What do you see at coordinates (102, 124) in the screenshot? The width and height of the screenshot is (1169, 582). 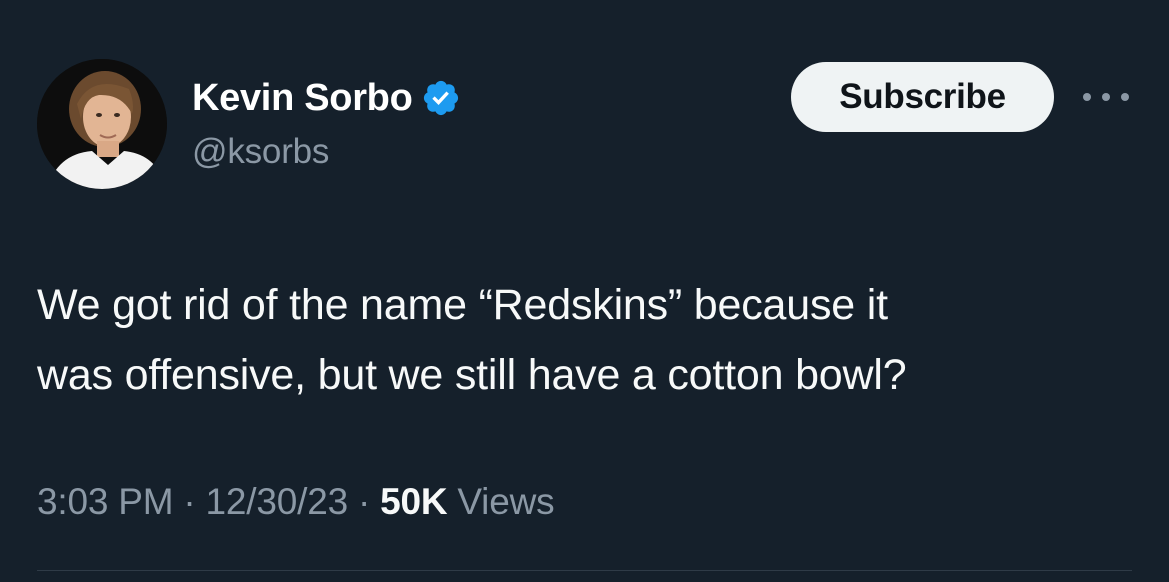 I see `avatar` at bounding box center [102, 124].